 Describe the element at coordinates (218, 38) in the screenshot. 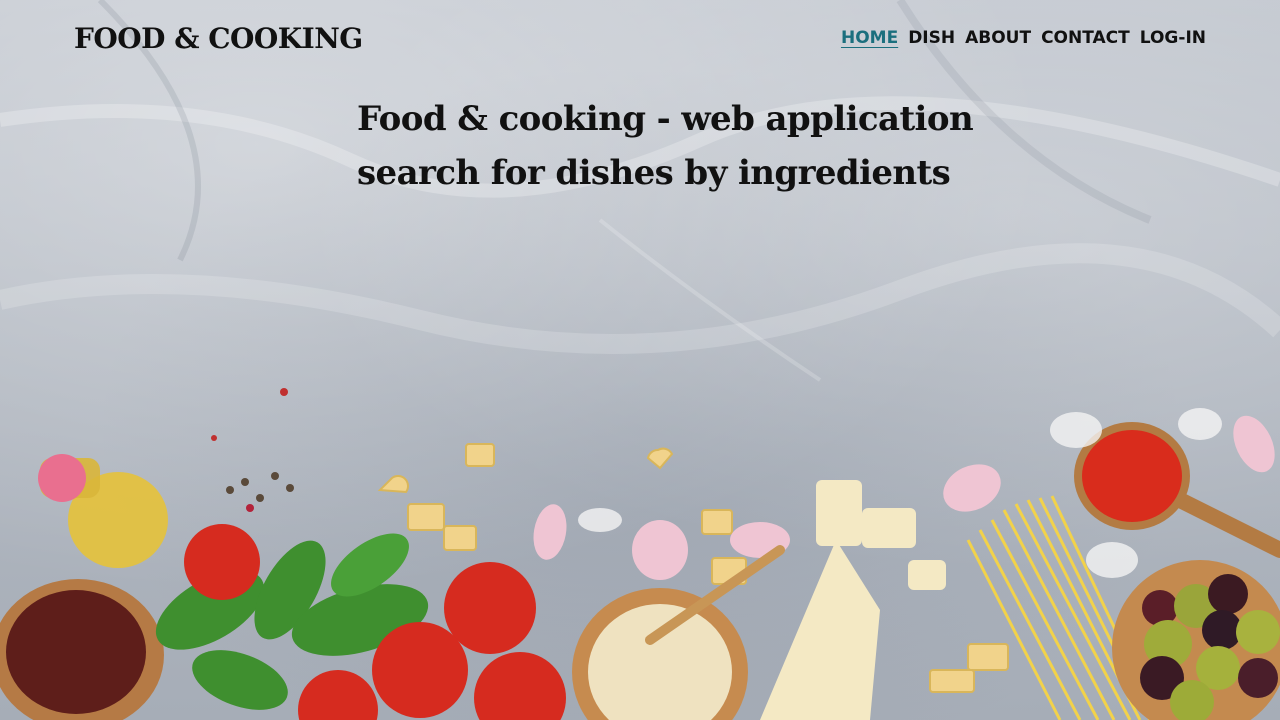

I see `site-logo: FOOD & COOKING` at that location.